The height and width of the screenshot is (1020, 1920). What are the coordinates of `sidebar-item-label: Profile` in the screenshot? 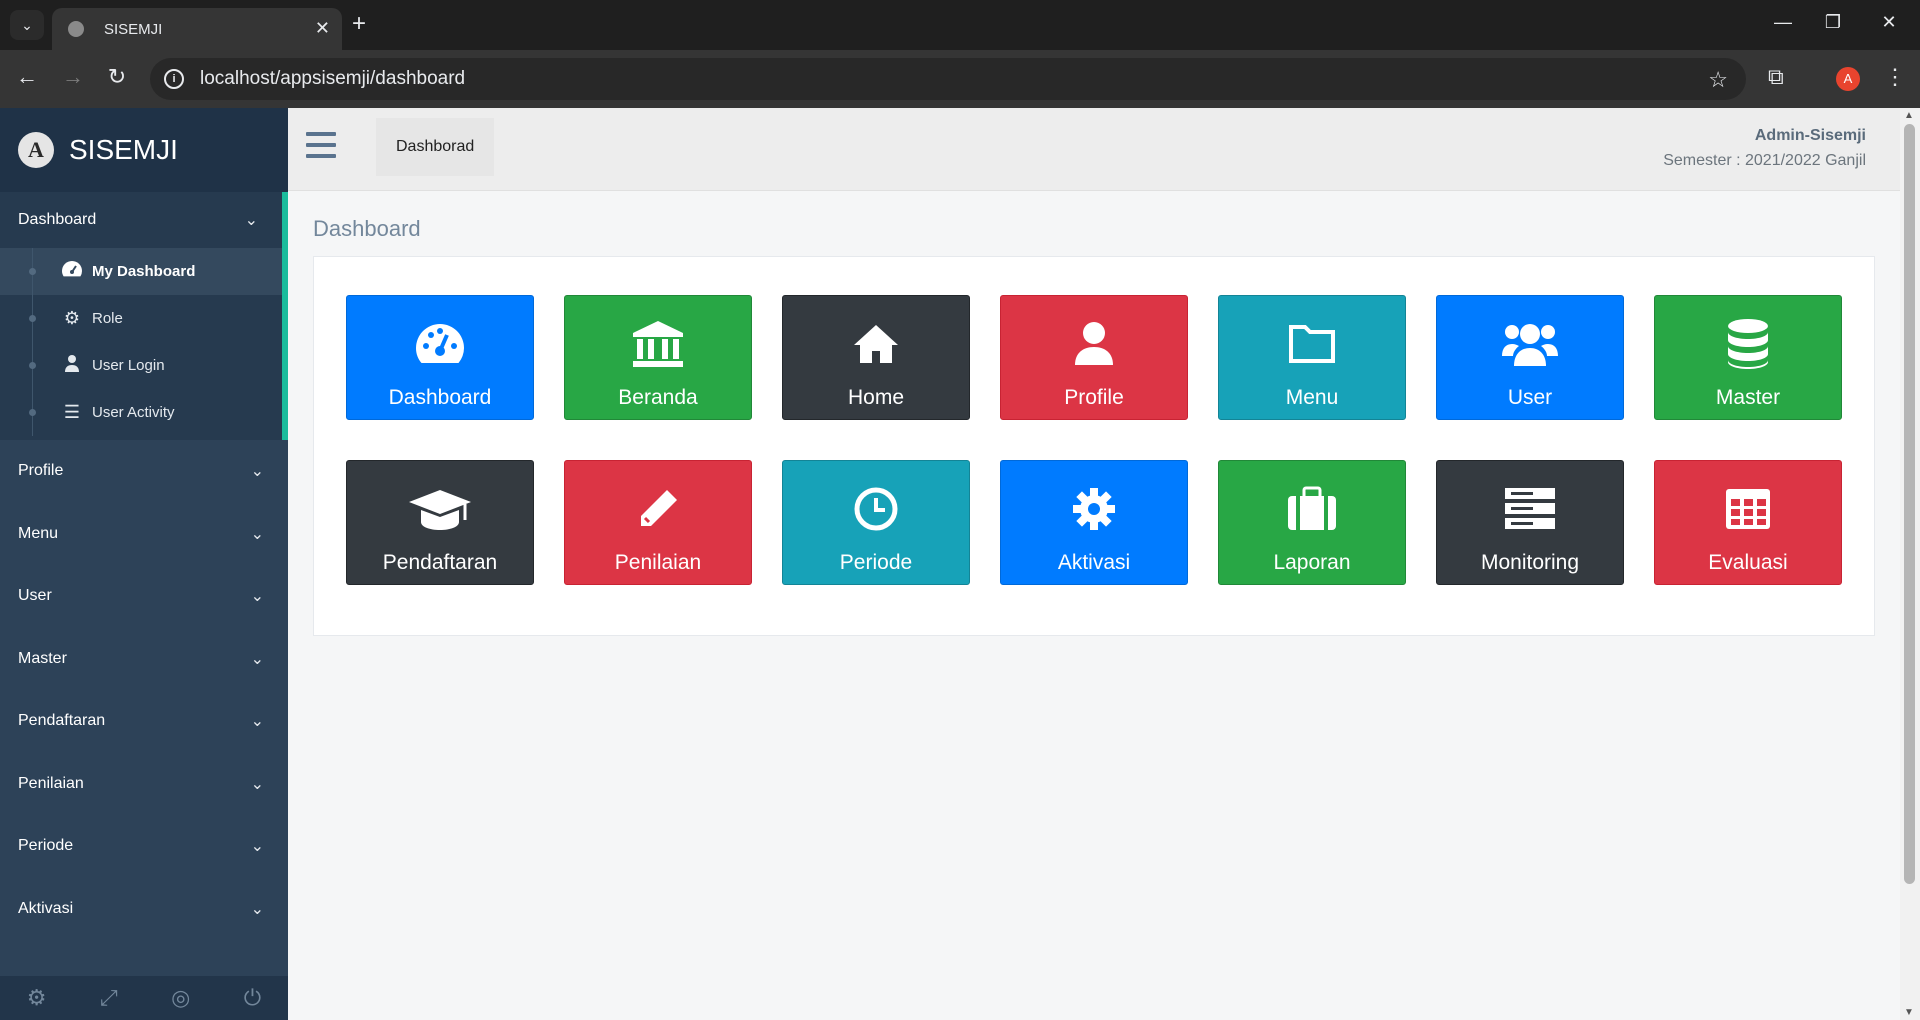 It's located at (41, 471).